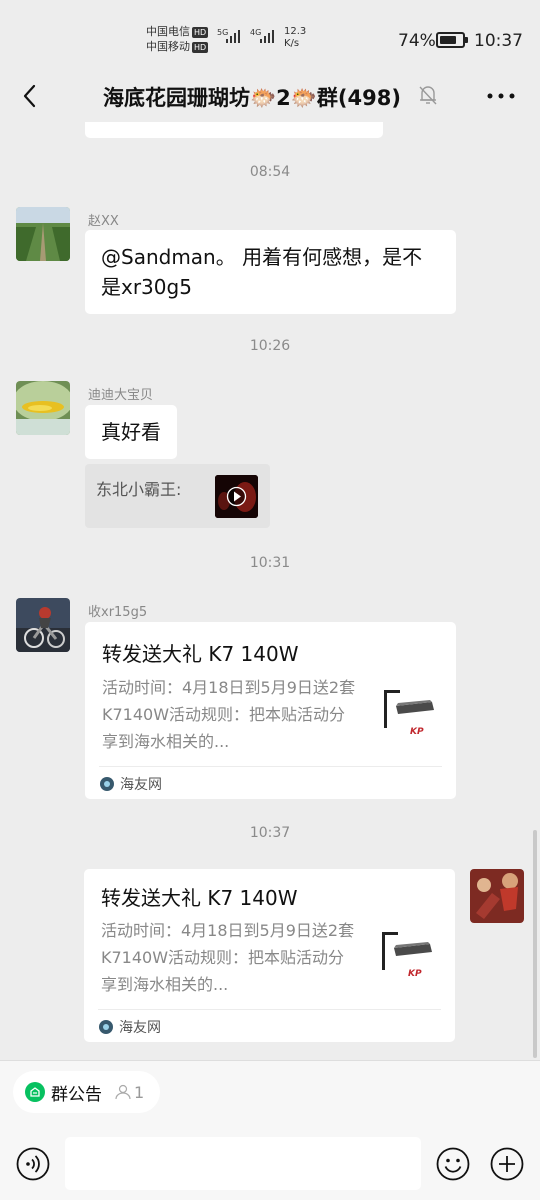  I want to click on chat-header: 海底花园珊瑚坊🐡2🐡群(498), so click(270, 96).